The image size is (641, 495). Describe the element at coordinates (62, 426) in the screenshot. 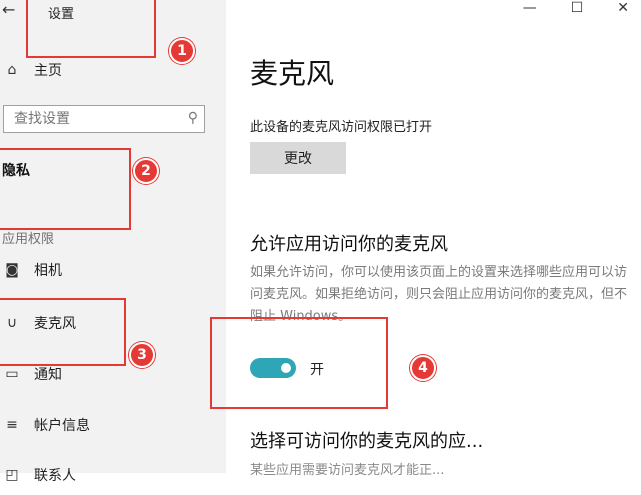

I see `sidebar-item-label: 帐户信息` at that location.